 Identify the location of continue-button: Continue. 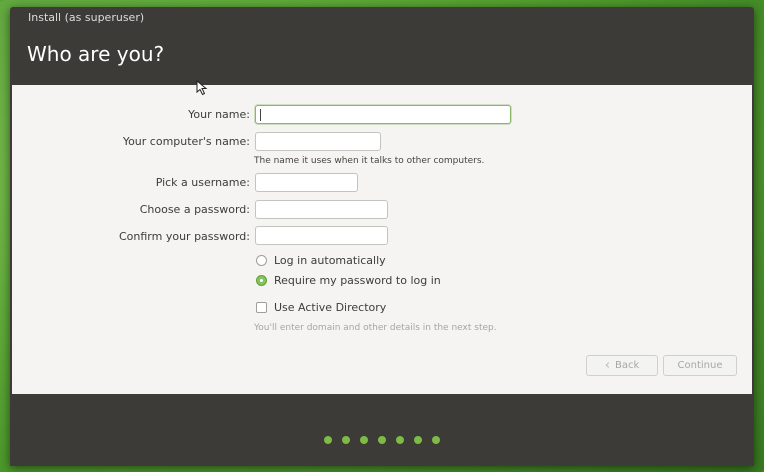
(700, 365).